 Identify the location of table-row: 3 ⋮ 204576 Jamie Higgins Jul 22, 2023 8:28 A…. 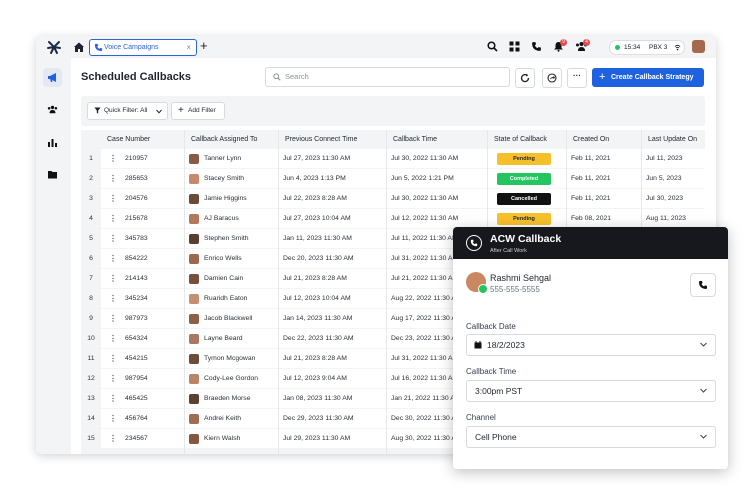
(393, 199).